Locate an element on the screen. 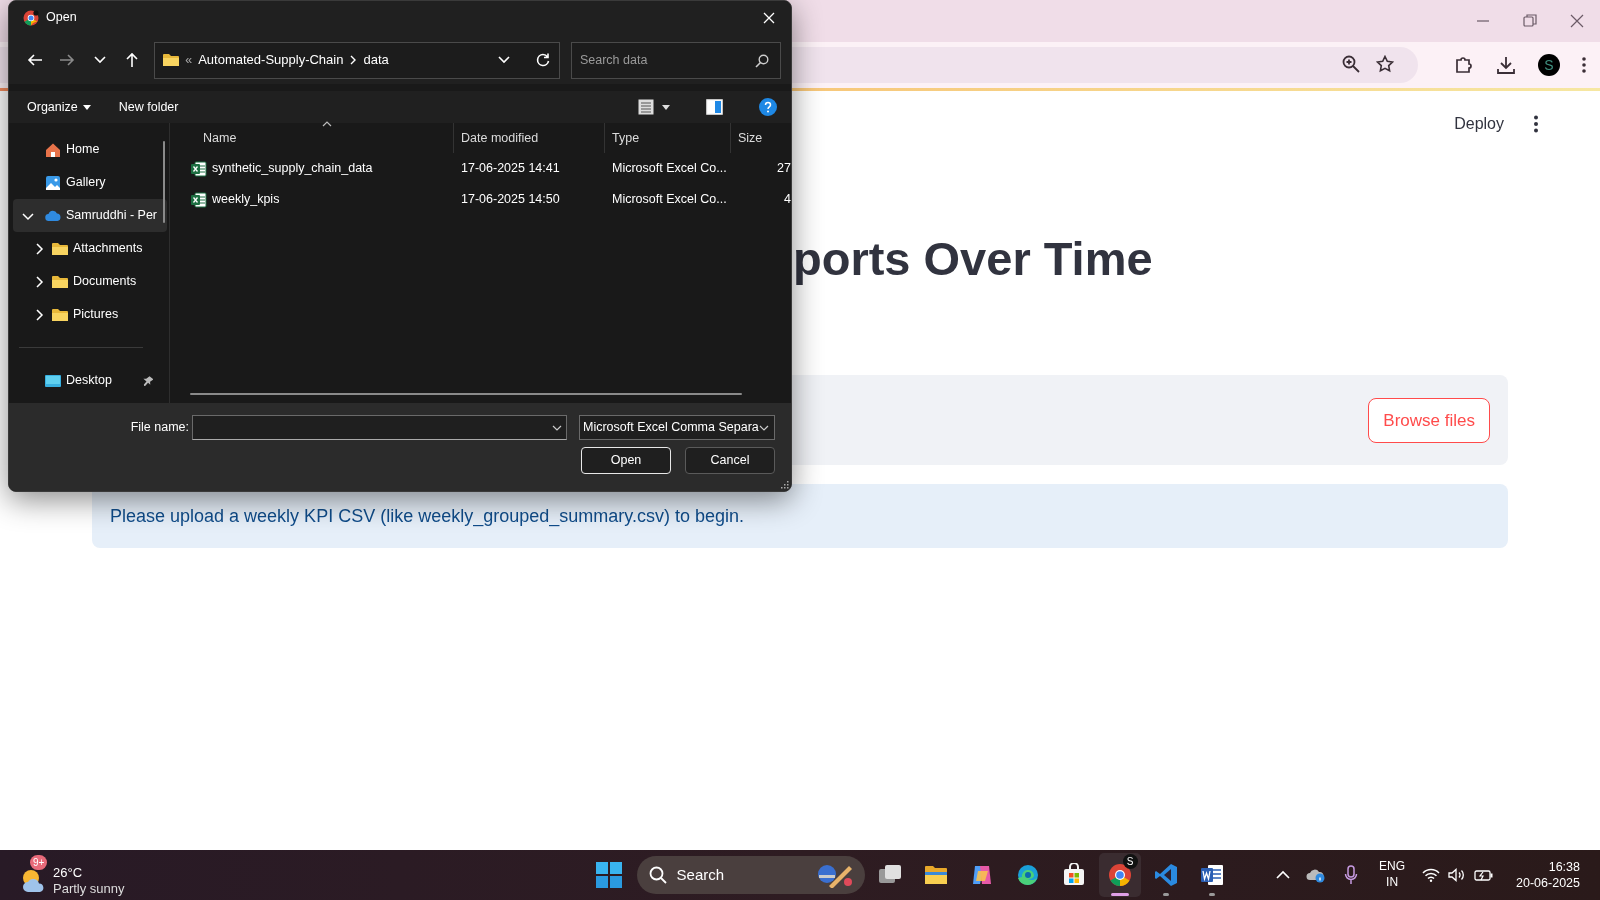 The width and height of the screenshot is (1600, 900). bookmark-button is located at coordinates (1385, 64).